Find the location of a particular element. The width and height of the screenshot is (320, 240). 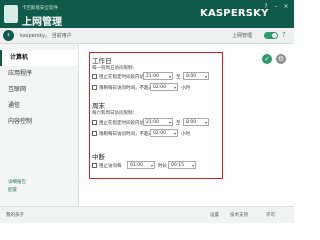

license-link: 许可 is located at coordinates (270, 215).